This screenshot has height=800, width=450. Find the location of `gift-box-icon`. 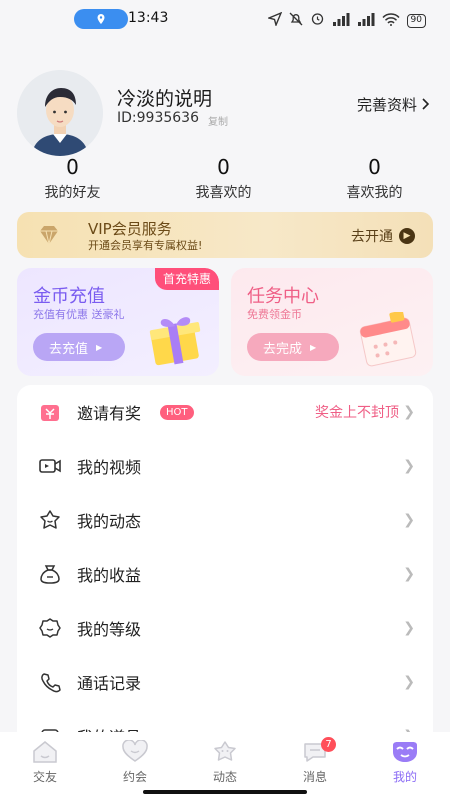

gift-box-icon is located at coordinates (50, 412).